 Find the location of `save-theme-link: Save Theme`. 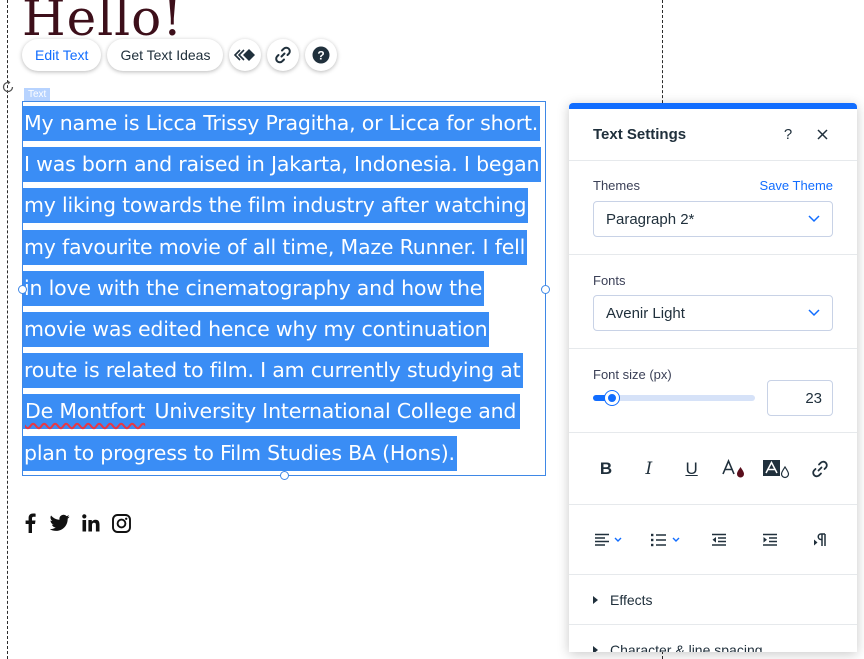

save-theme-link: Save Theme is located at coordinates (796, 185).